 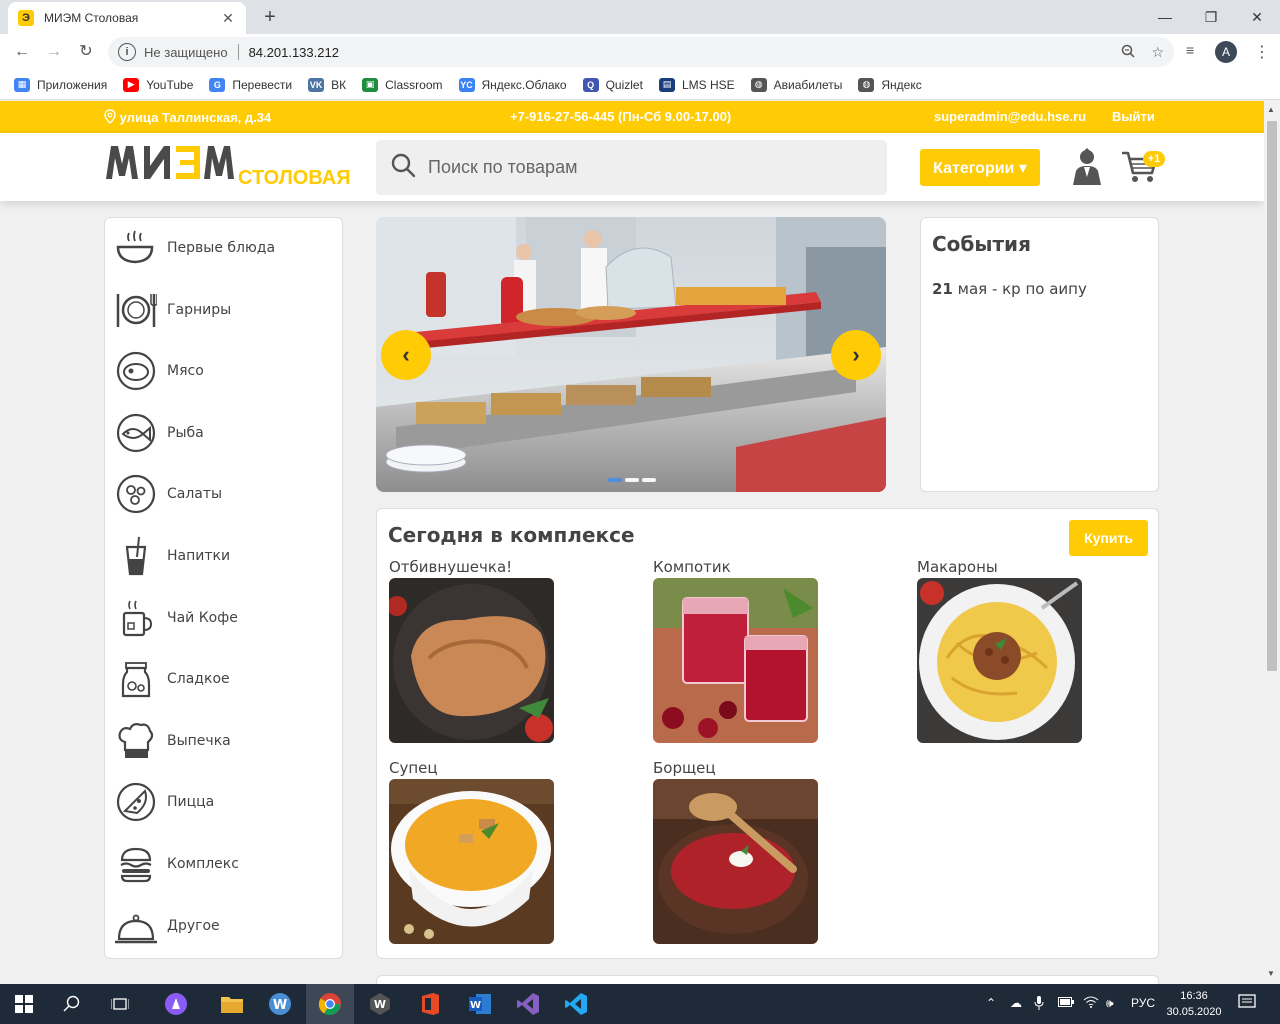 What do you see at coordinates (225, 494) in the screenshot?
I see `sidebar-item: Салаты` at bounding box center [225, 494].